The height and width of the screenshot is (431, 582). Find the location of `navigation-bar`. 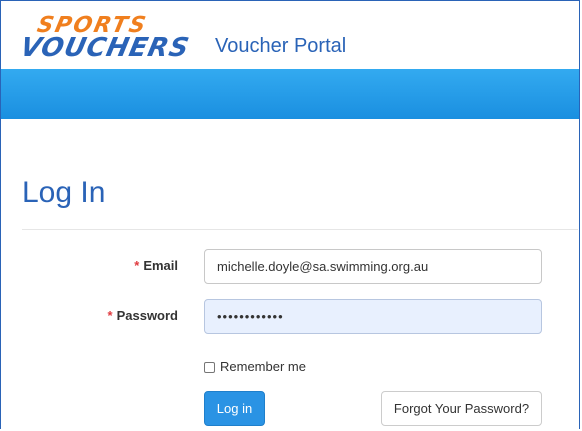

navigation-bar is located at coordinates (290, 94).